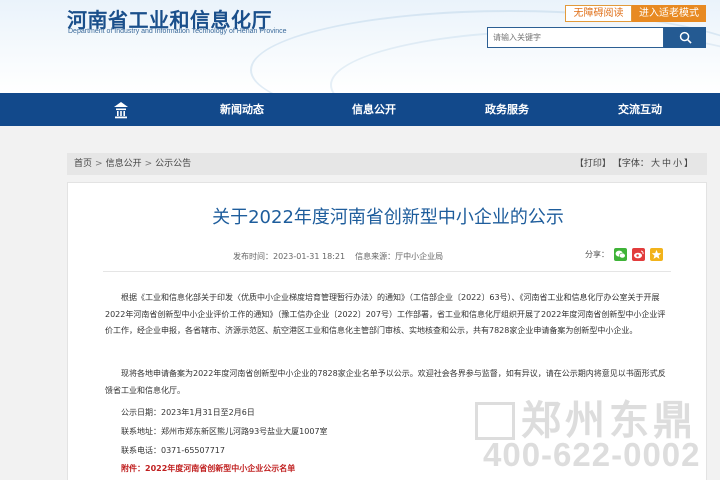 Image resolution: width=720 pixels, height=480 pixels. I want to click on page-tools: 【打印】 【字体： 大 中 小 】, so click(634, 164).